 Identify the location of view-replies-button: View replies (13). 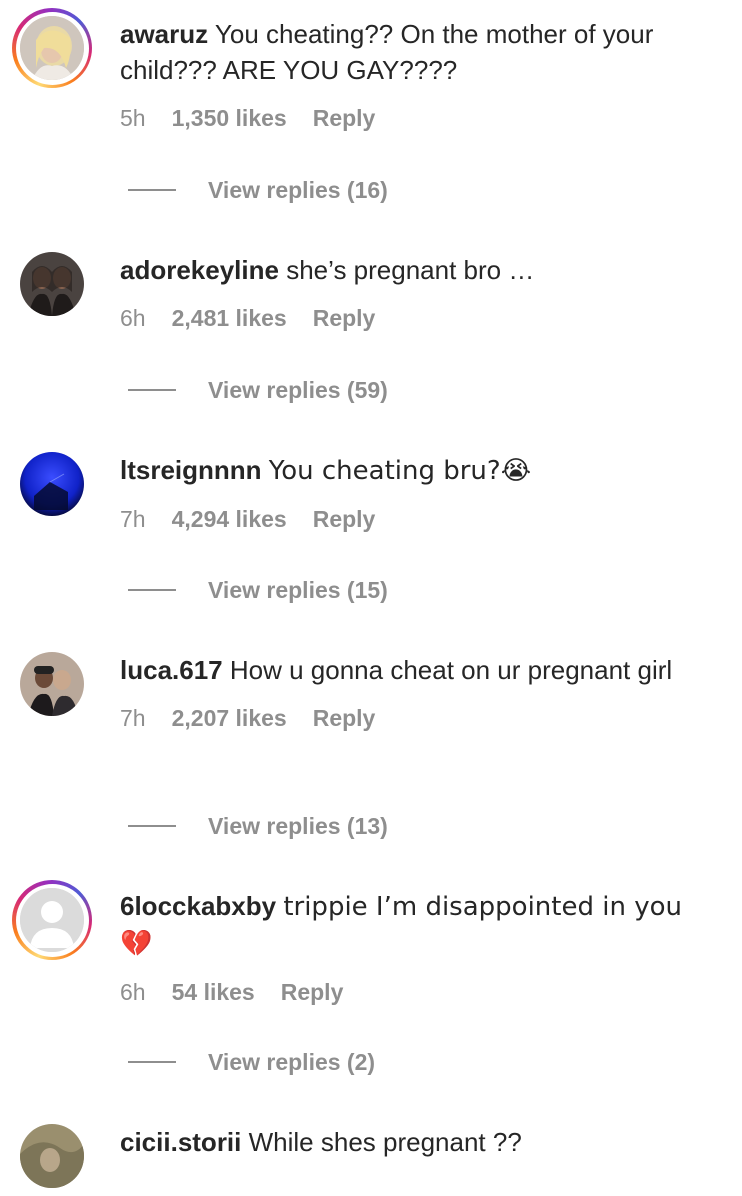
(258, 826).